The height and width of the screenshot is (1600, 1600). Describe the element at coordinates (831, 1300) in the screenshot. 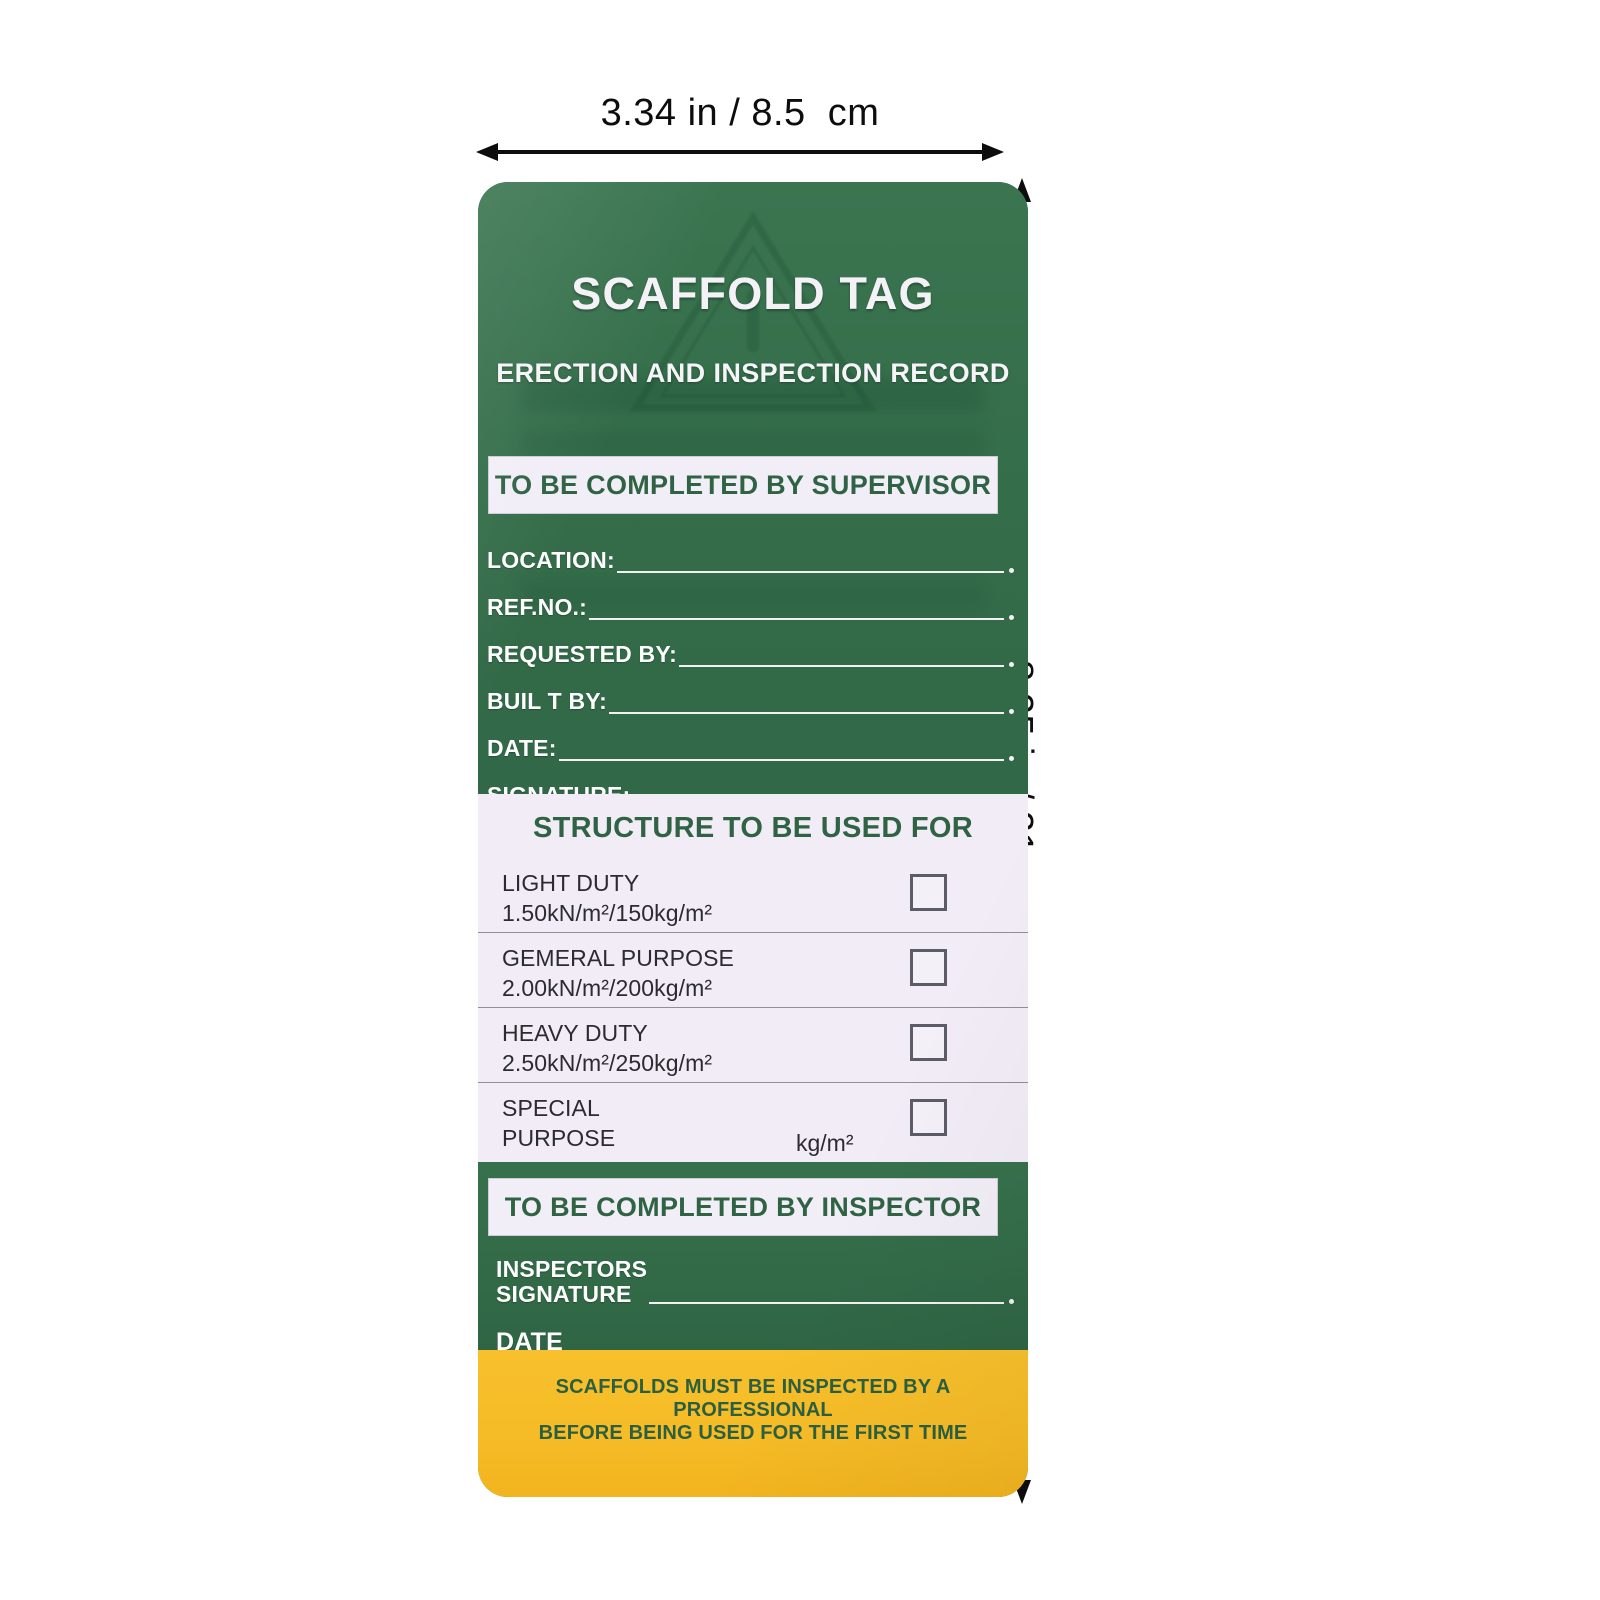

I see `field-input-inspectors-signature` at that location.